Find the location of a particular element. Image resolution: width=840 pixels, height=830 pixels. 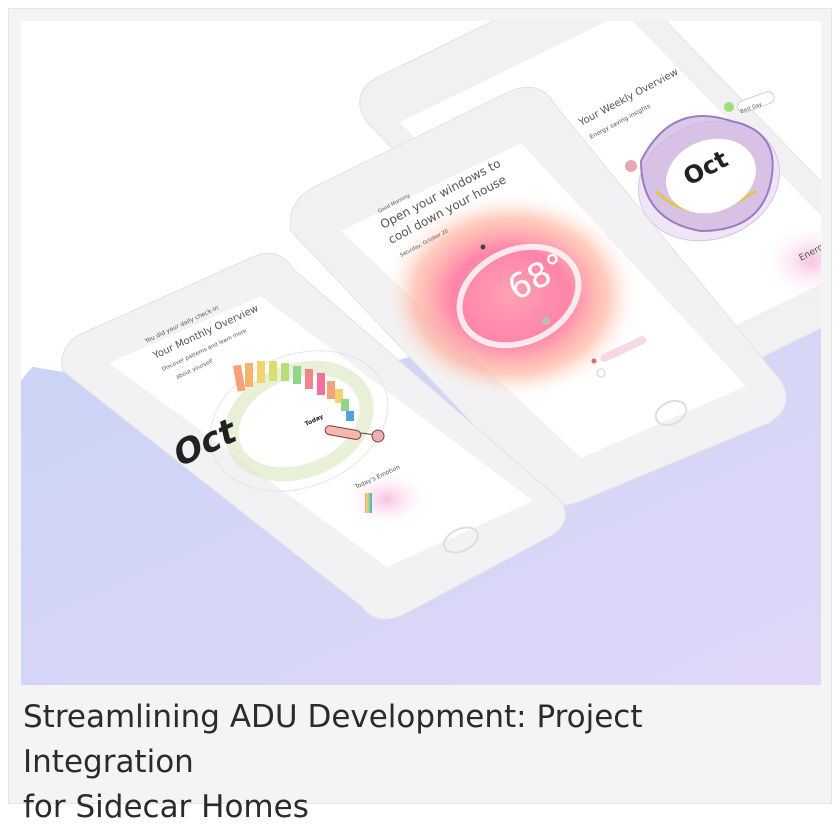

title-line-2: for Sidecar Homes is located at coordinates (166, 807).